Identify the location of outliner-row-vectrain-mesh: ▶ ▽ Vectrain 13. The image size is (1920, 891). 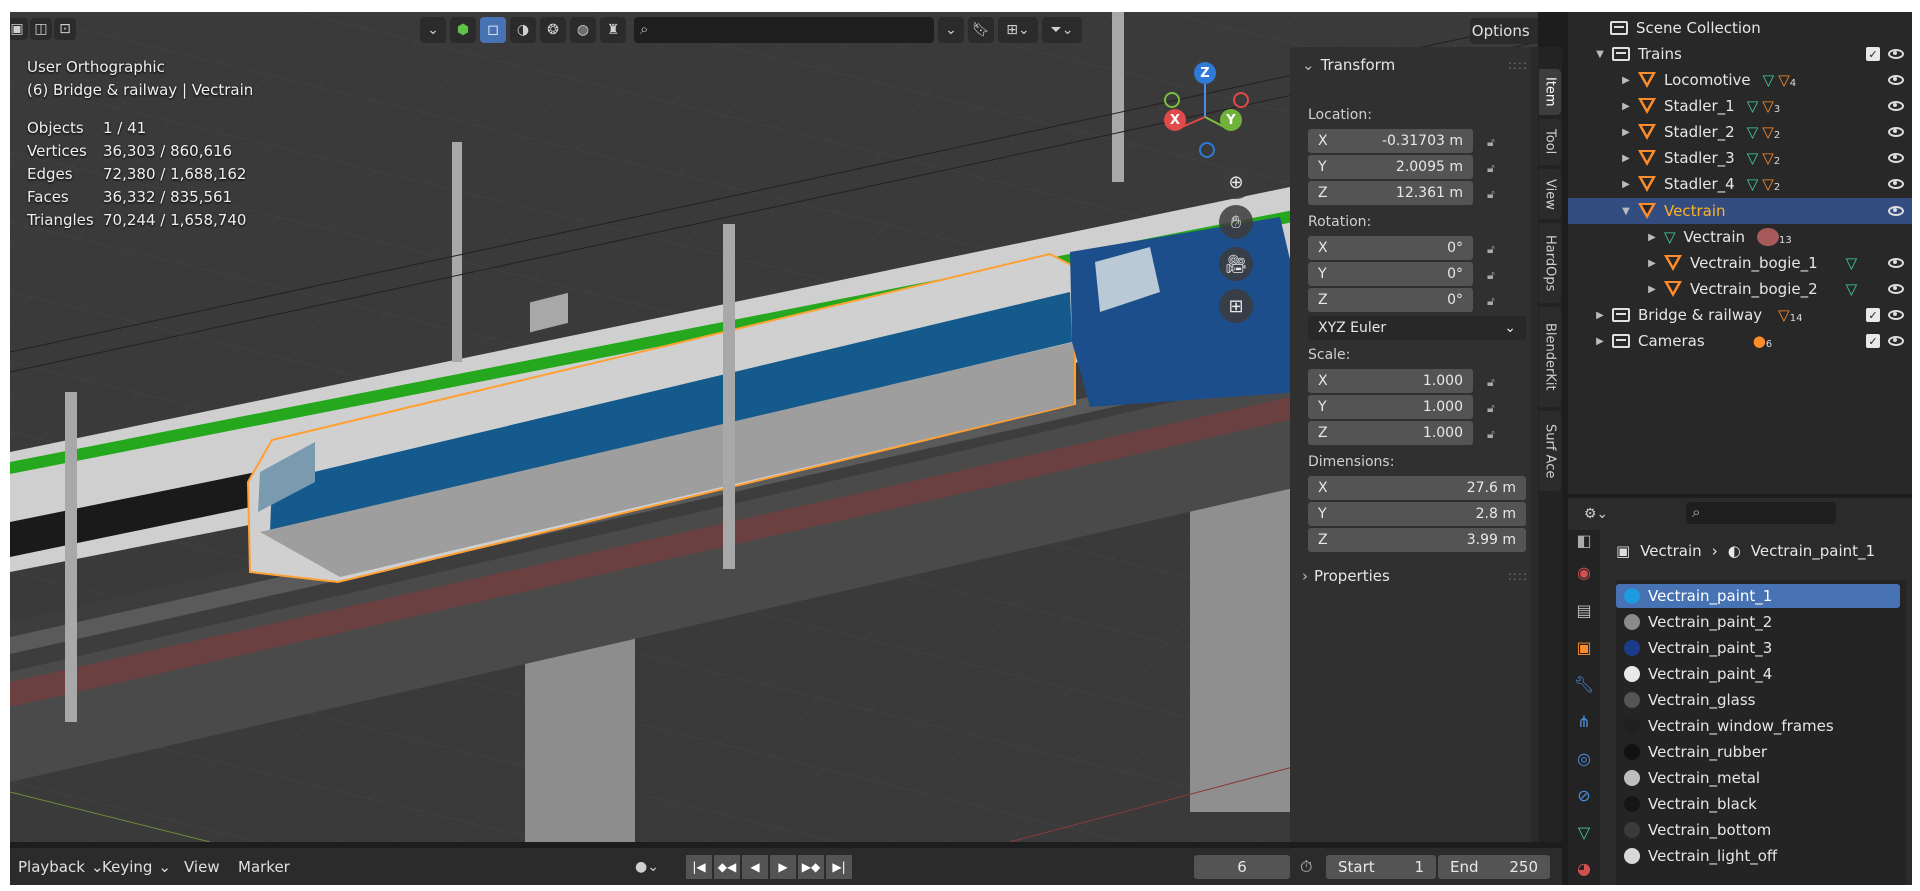
(1740, 237).